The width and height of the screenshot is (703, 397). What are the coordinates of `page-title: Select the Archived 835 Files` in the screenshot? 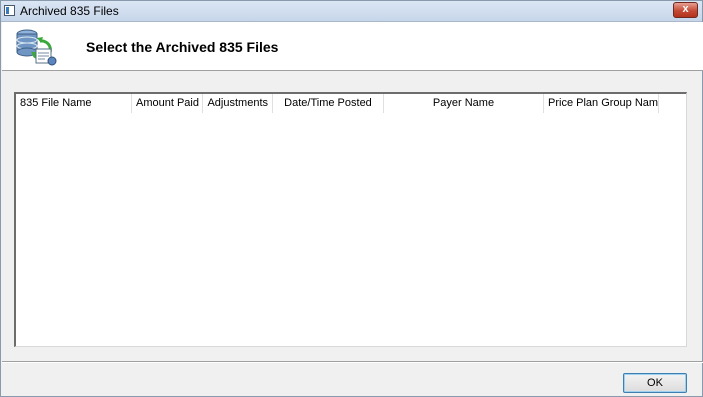 It's located at (182, 47).